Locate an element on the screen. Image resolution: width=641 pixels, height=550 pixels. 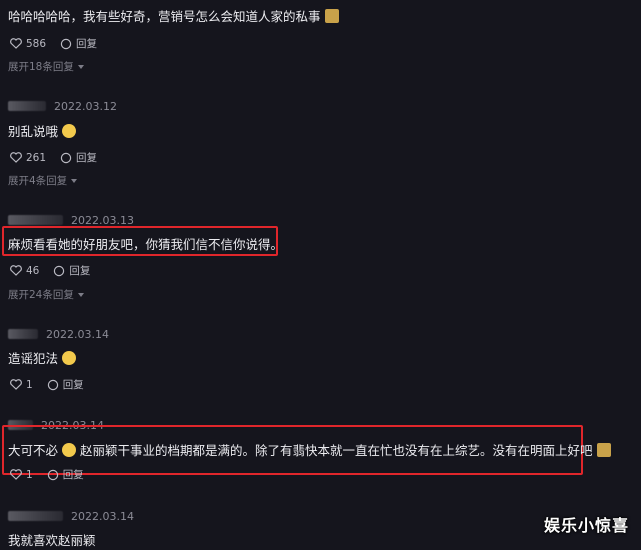
comment-actions: 261 回复 is located at coordinates (60, 157).